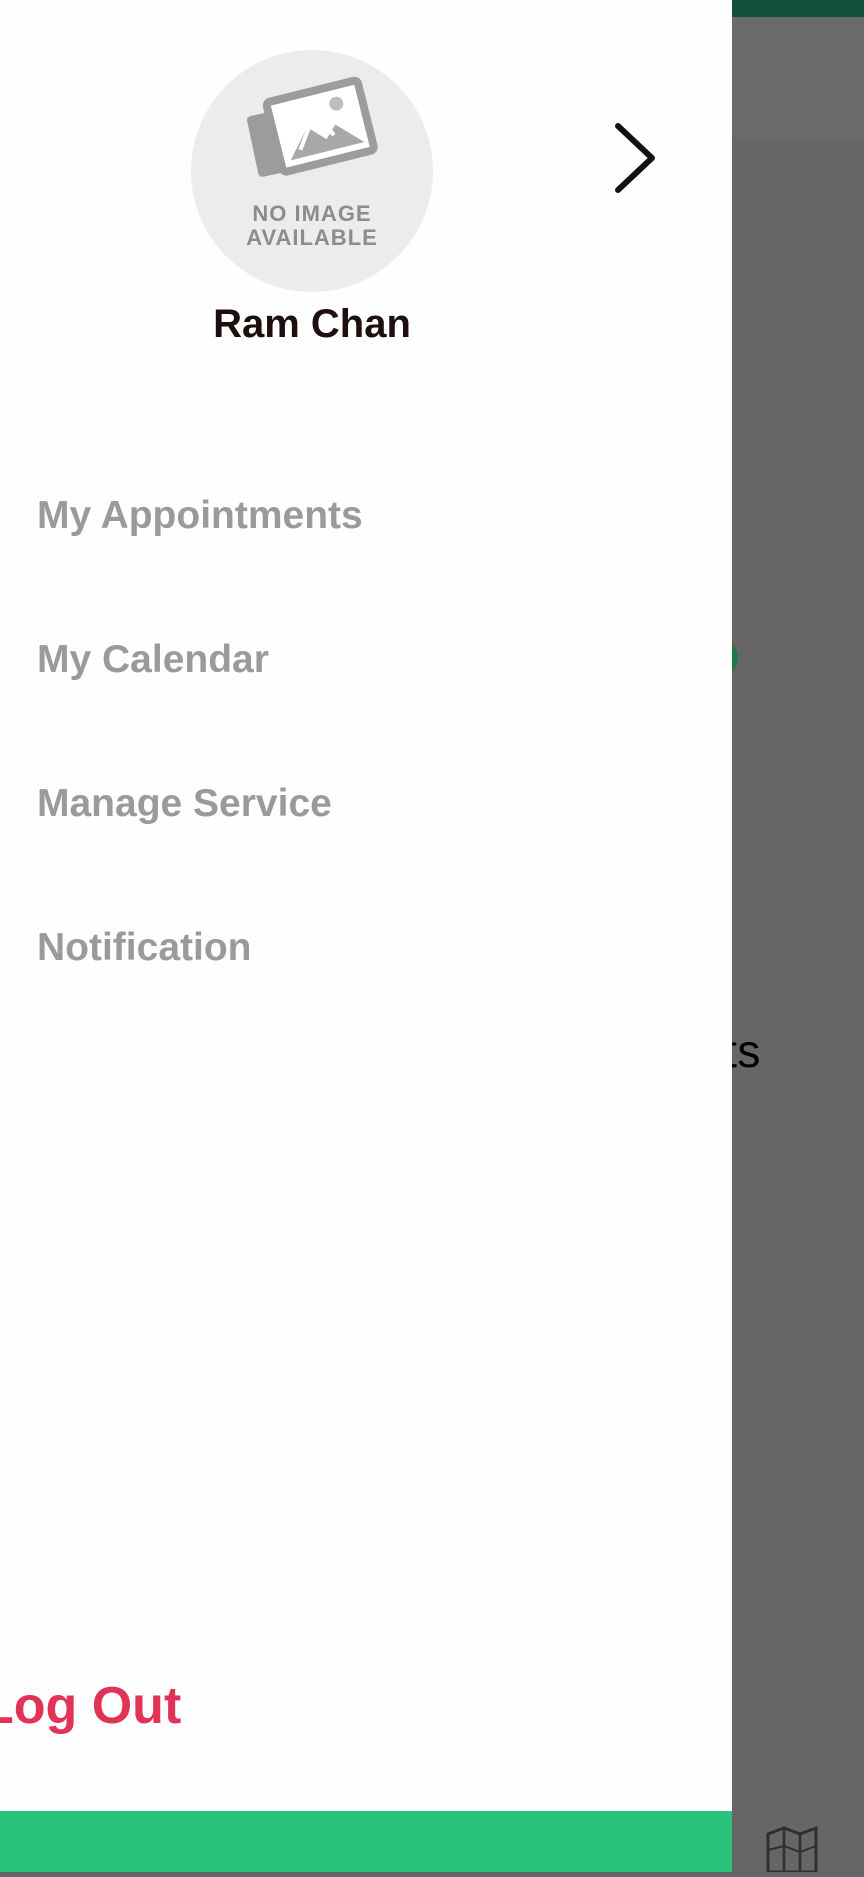 This screenshot has width=864, height=1877. What do you see at coordinates (153, 660) in the screenshot?
I see `menu-item-my-calendar: My Calendar` at bounding box center [153, 660].